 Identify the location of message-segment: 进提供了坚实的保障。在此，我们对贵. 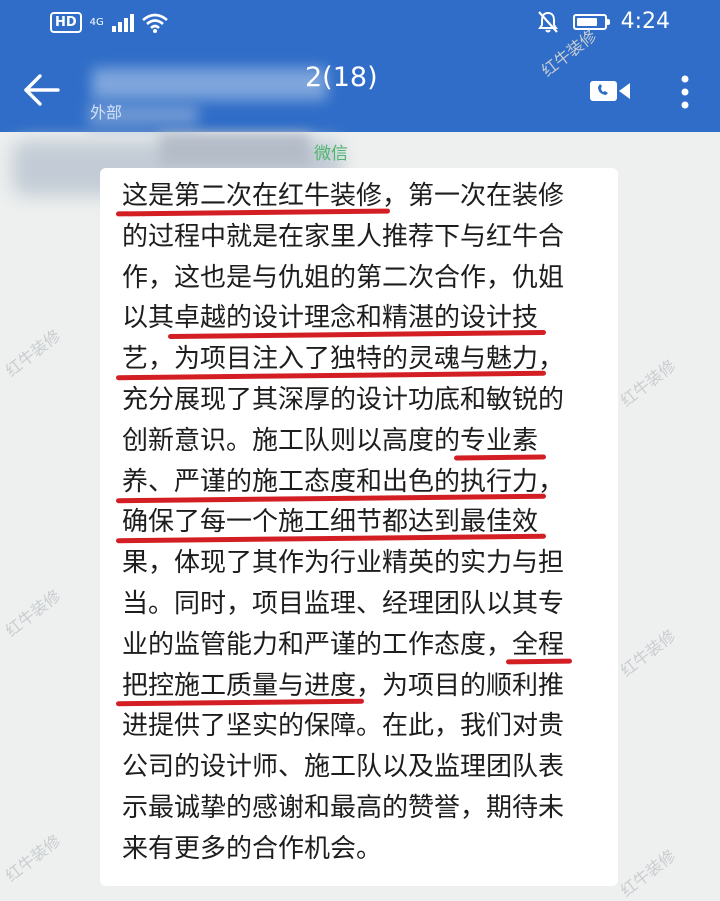
(343, 726).